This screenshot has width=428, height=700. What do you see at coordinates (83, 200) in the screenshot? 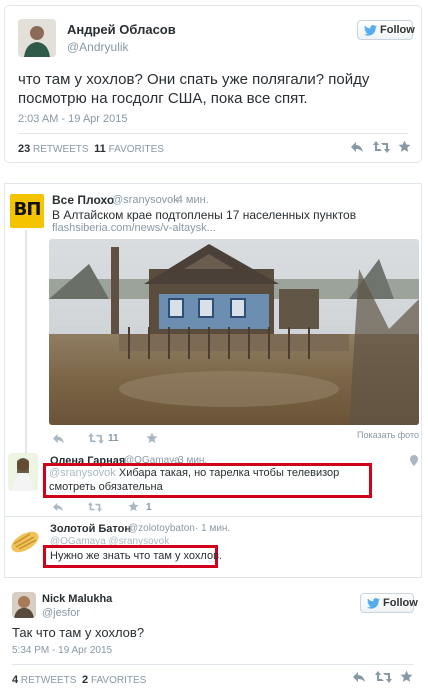
I see `author-name: Все Плохо` at bounding box center [83, 200].